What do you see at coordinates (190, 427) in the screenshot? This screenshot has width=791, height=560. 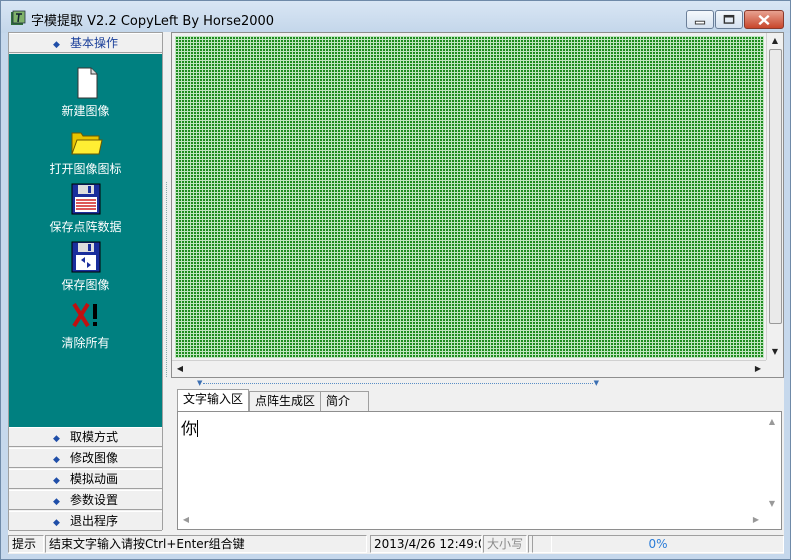 I see `text-input-value: 你` at bounding box center [190, 427].